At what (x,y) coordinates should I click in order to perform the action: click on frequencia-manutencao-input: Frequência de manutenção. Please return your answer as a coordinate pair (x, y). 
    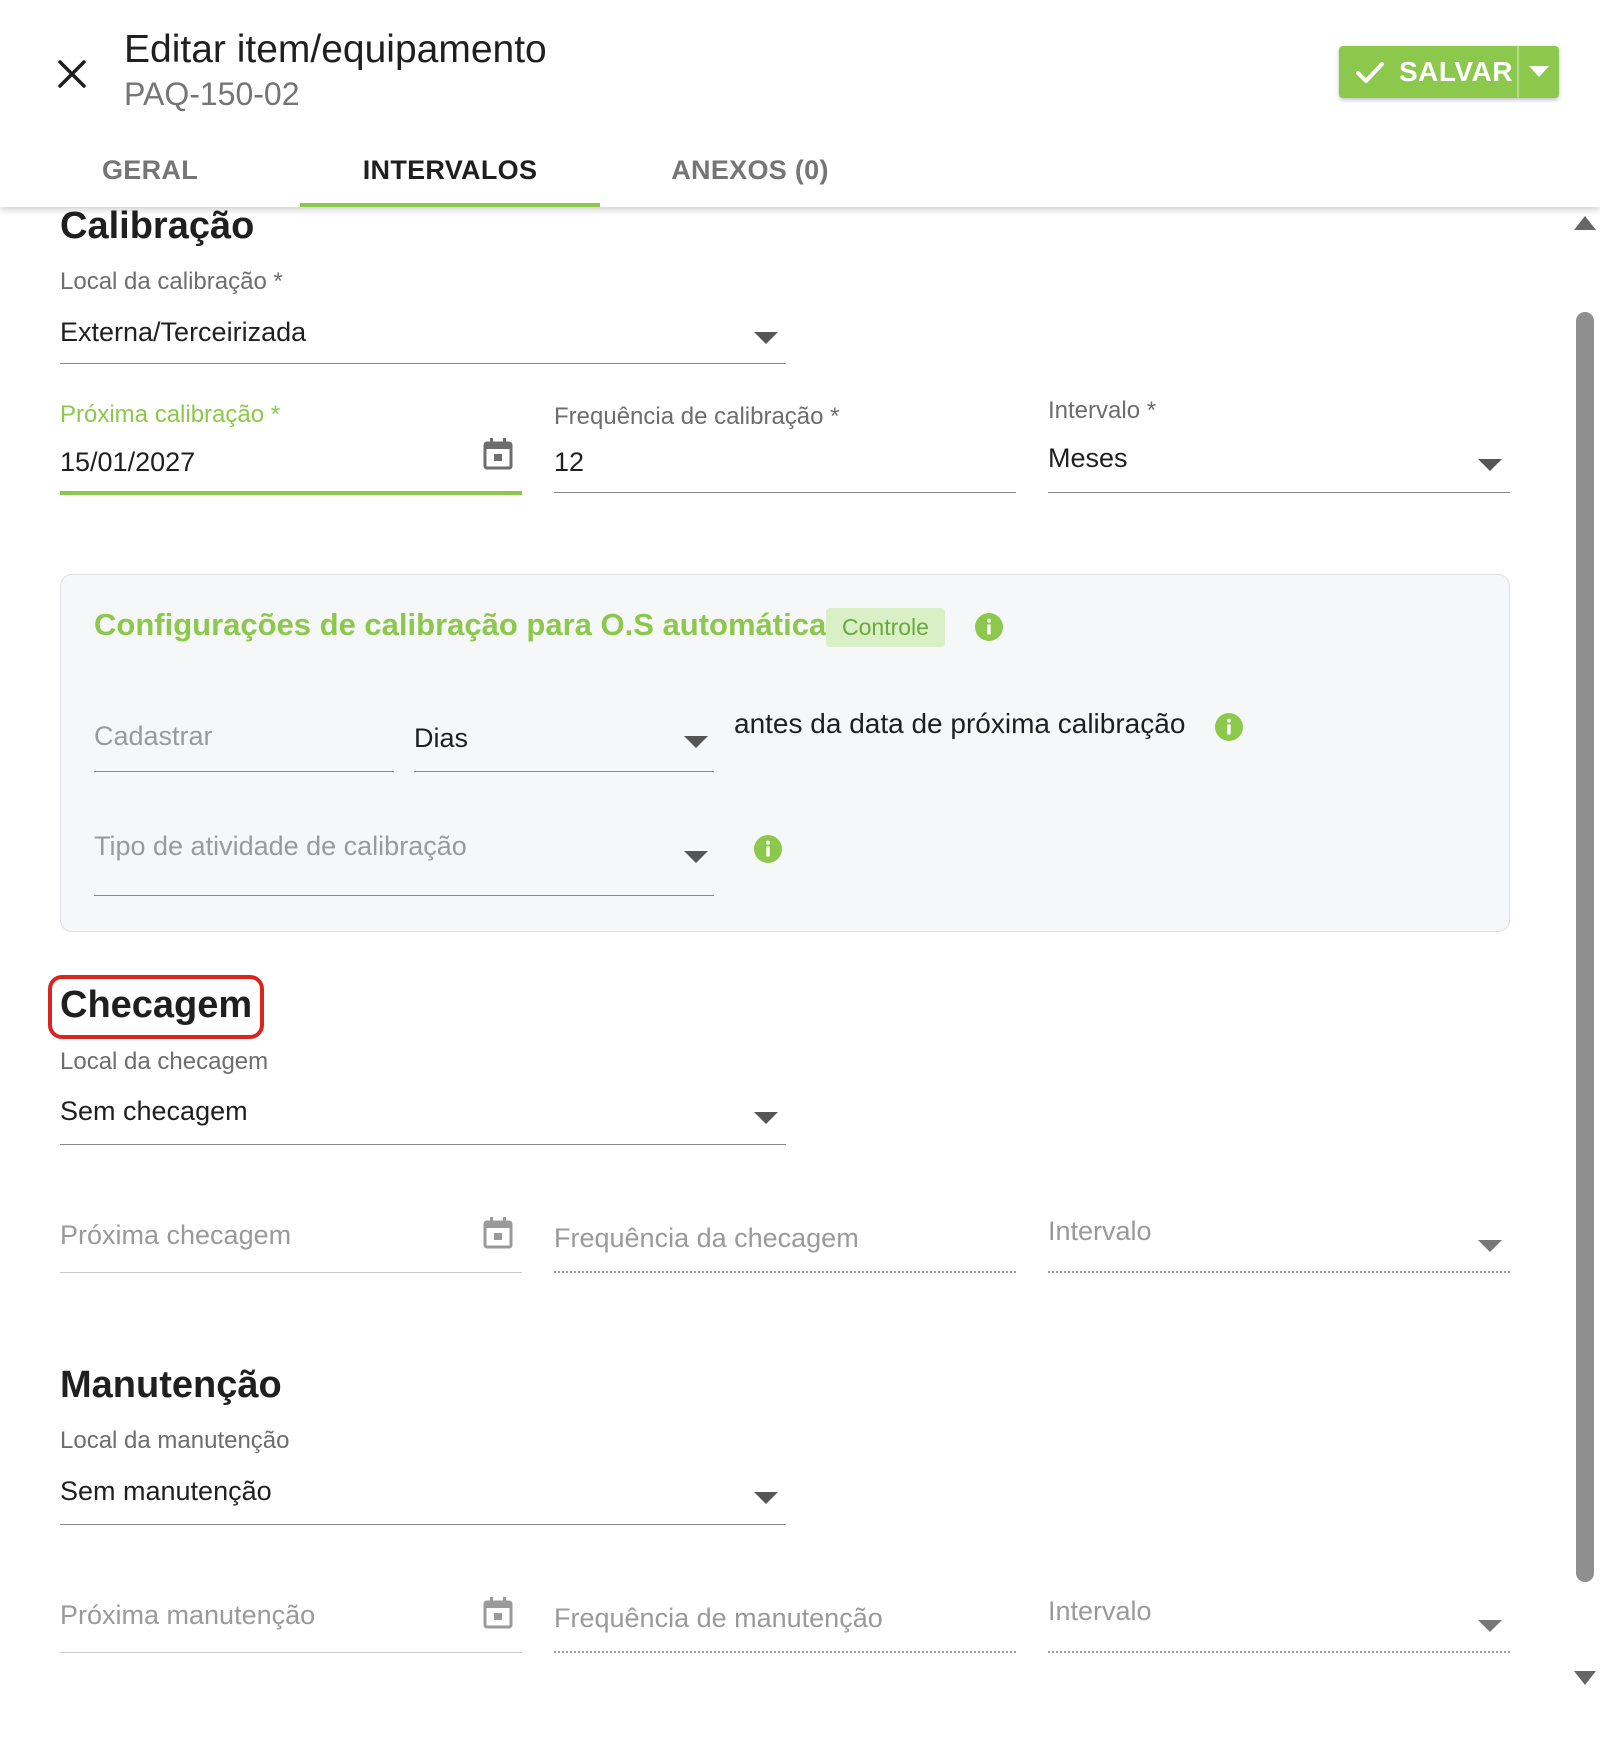
    Looking at the image, I should click on (785, 1621).